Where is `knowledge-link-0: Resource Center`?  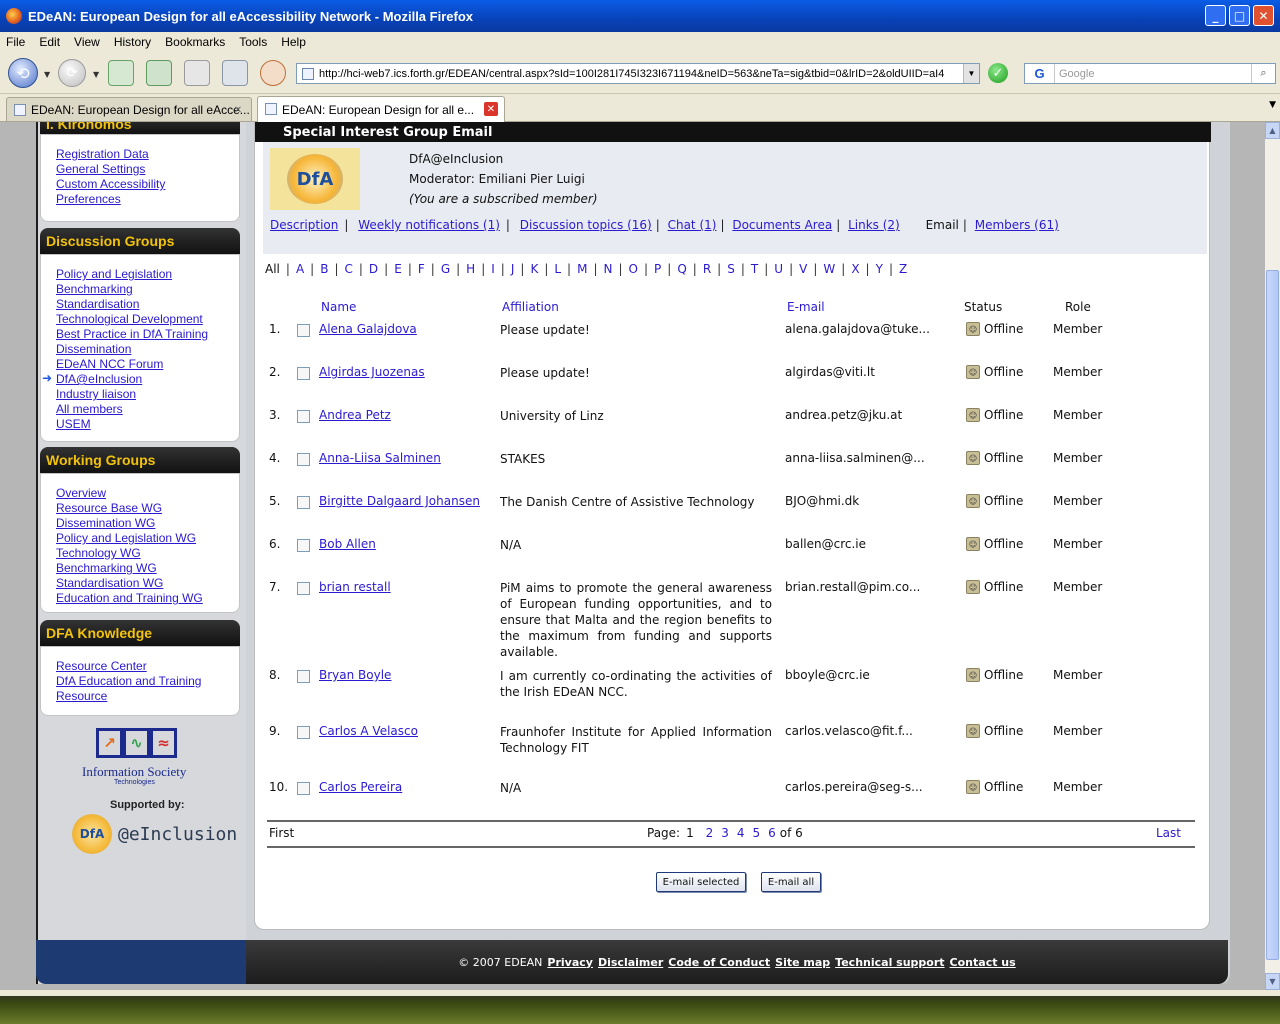
knowledge-link-0: Resource Center is located at coordinates (147, 666).